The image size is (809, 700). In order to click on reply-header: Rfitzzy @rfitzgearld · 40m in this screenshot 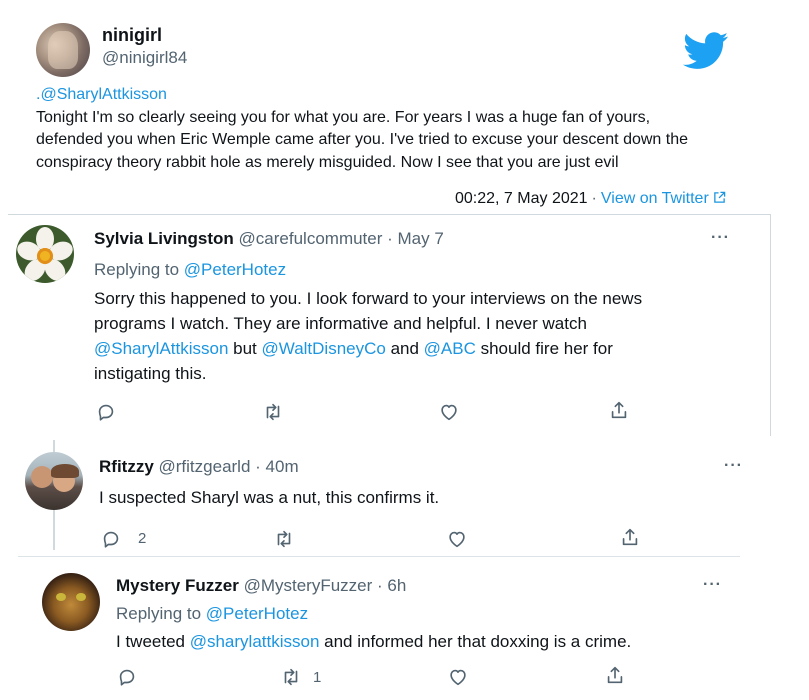, I will do `click(199, 467)`.